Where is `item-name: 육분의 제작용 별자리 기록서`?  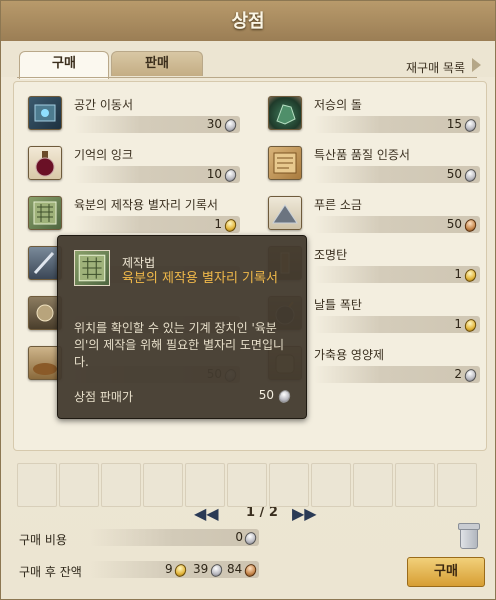
item-name: 육분의 제작용 별자리 기록서 is located at coordinates (146, 205).